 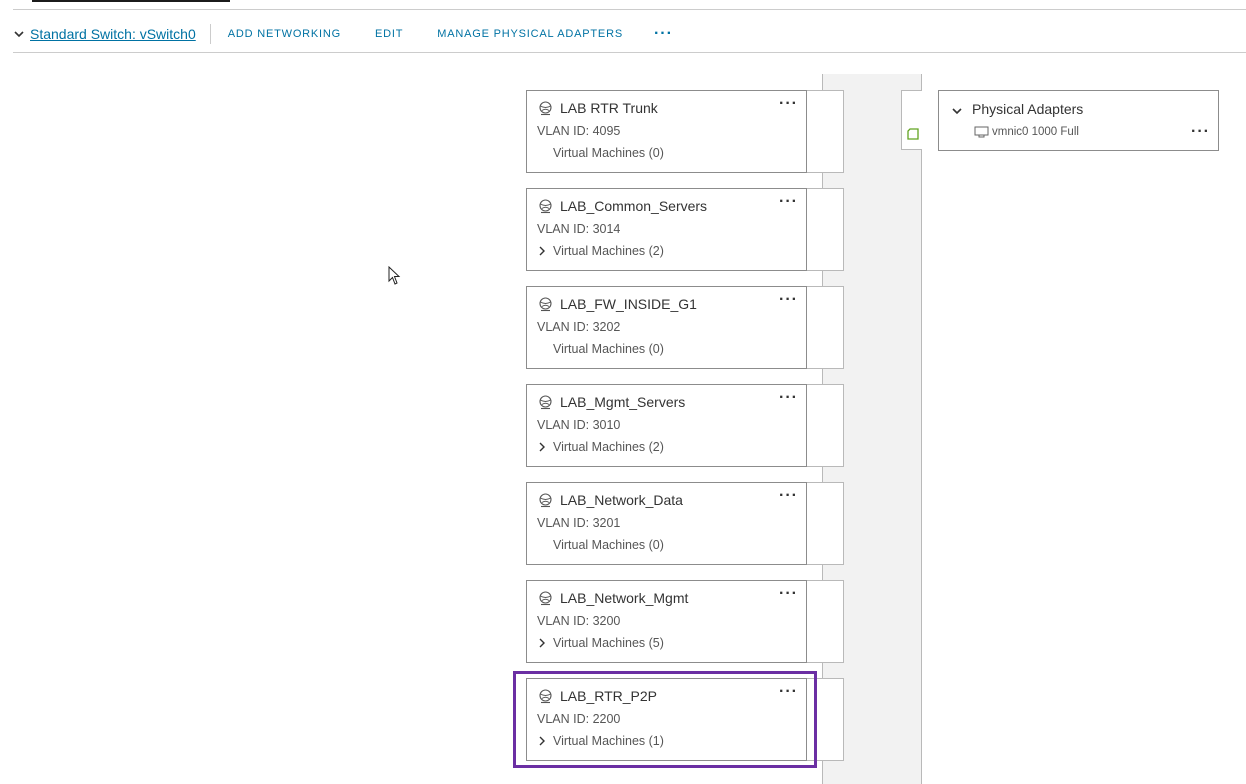 What do you see at coordinates (530, 34) in the screenshot?
I see `manage-physical-adapters-button: MANAGE PHYSICAL ADAPTERS` at bounding box center [530, 34].